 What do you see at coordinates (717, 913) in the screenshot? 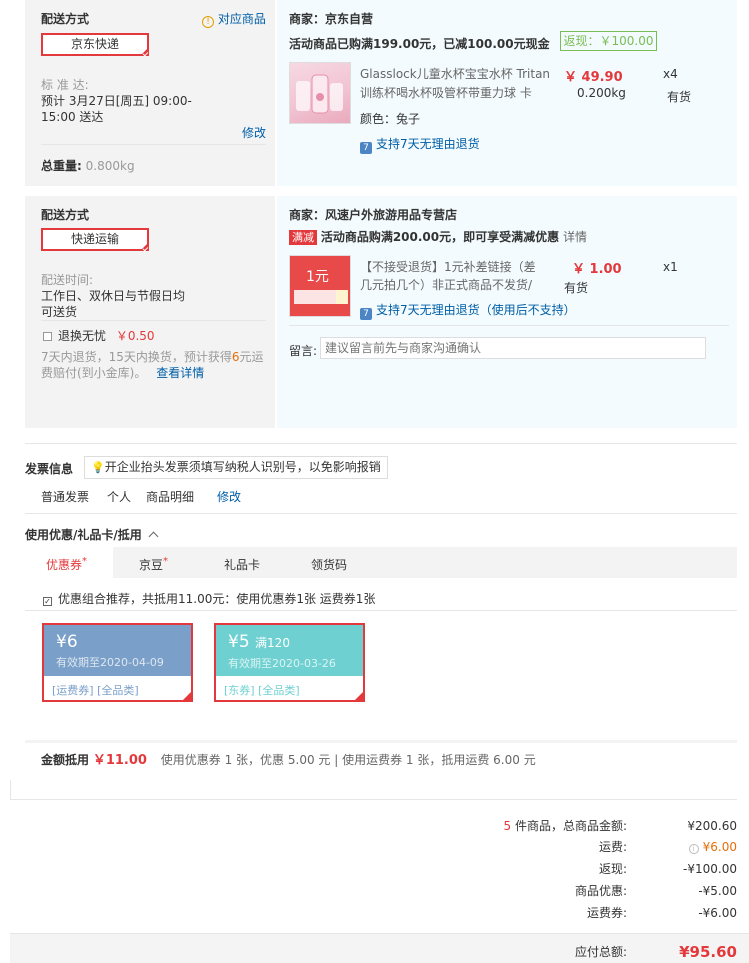
I see `summary-freight-coupon-value: -¥6.00` at bounding box center [717, 913].